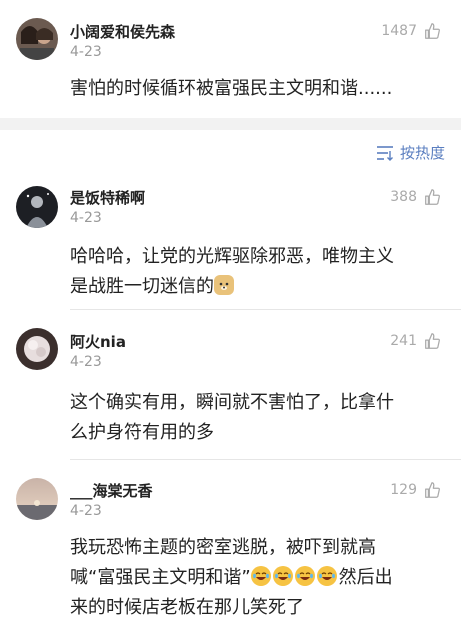 This screenshot has height=630, width=461. What do you see at coordinates (232, 256) in the screenshot?
I see `comment-text-line: 哈哈哈，让党的光辉驱除邪恶，唯物主义` at bounding box center [232, 256].